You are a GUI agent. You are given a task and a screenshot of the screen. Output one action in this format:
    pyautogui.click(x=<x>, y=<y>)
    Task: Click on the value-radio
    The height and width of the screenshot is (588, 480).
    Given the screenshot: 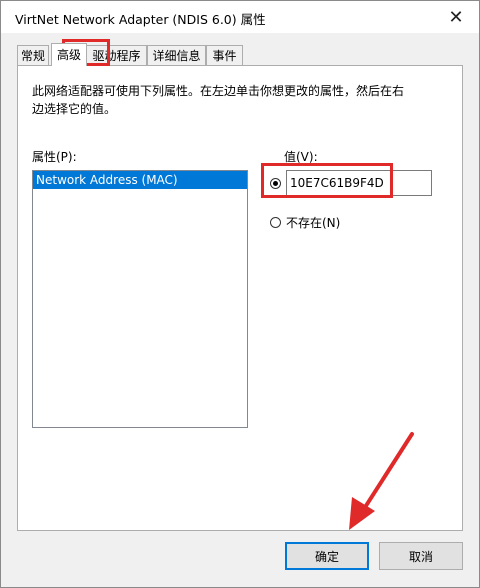 What is the action you would take?
    pyautogui.click(x=275, y=183)
    